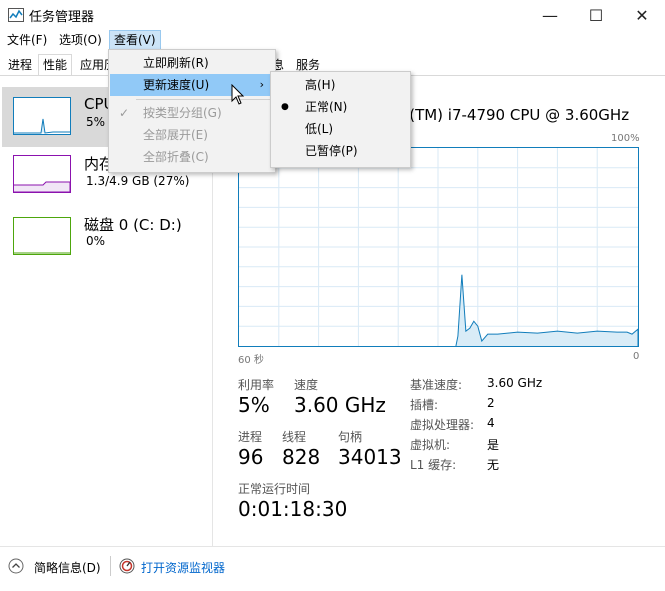 The width and height of the screenshot is (665, 591). What do you see at coordinates (20, 65) in the screenshot?
I see `tab-processes: 进程` at bounding box center [20, 65].